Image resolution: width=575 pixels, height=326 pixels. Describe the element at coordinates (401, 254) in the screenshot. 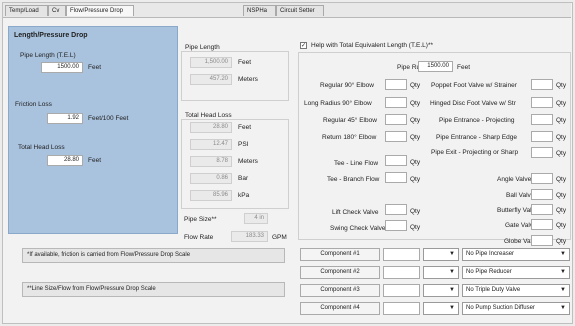

I see `component-1-value` at that location.